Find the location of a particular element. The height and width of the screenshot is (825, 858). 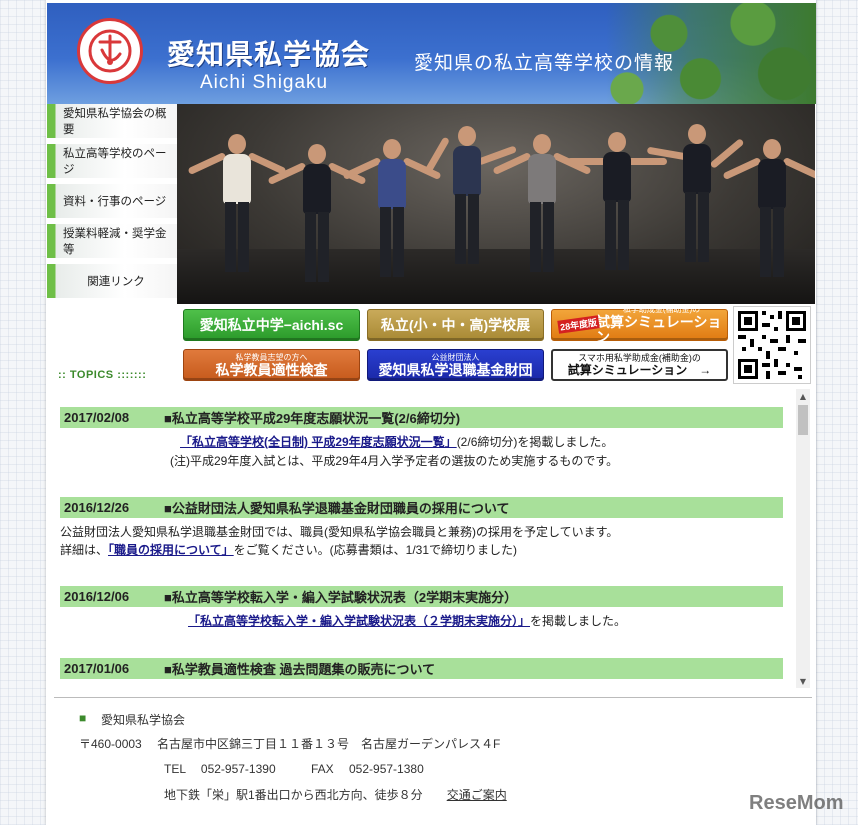

school-fair-banner: 私立(小・中・高)学校展 is located at coordinates (455, 325).